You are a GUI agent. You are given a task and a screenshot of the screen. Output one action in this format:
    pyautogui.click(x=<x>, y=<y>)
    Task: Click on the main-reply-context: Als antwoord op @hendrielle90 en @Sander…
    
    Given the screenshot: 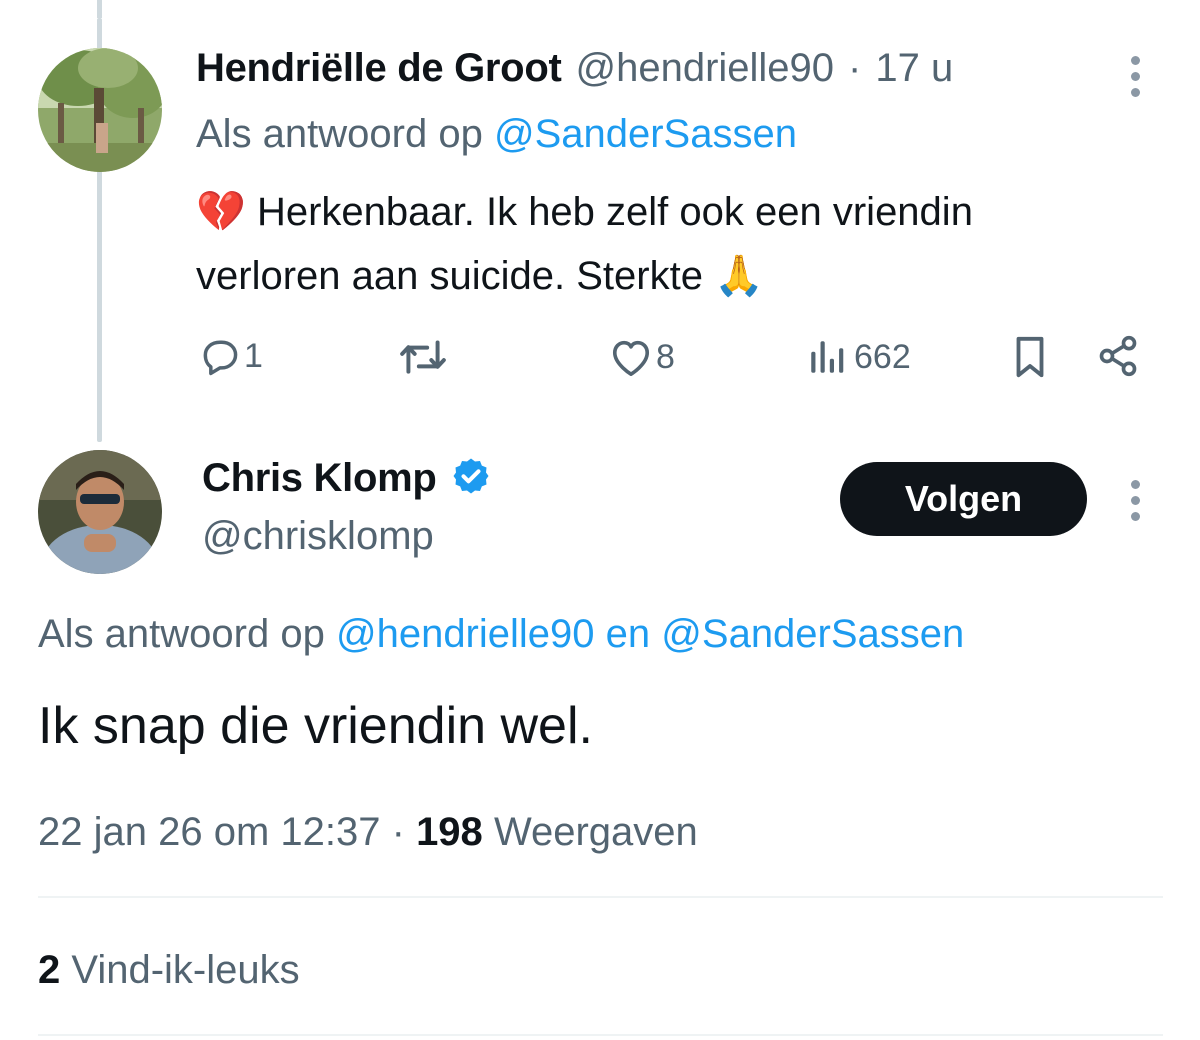 What is the action you would take?
    pyautogui.click(x=501, y=634)
    